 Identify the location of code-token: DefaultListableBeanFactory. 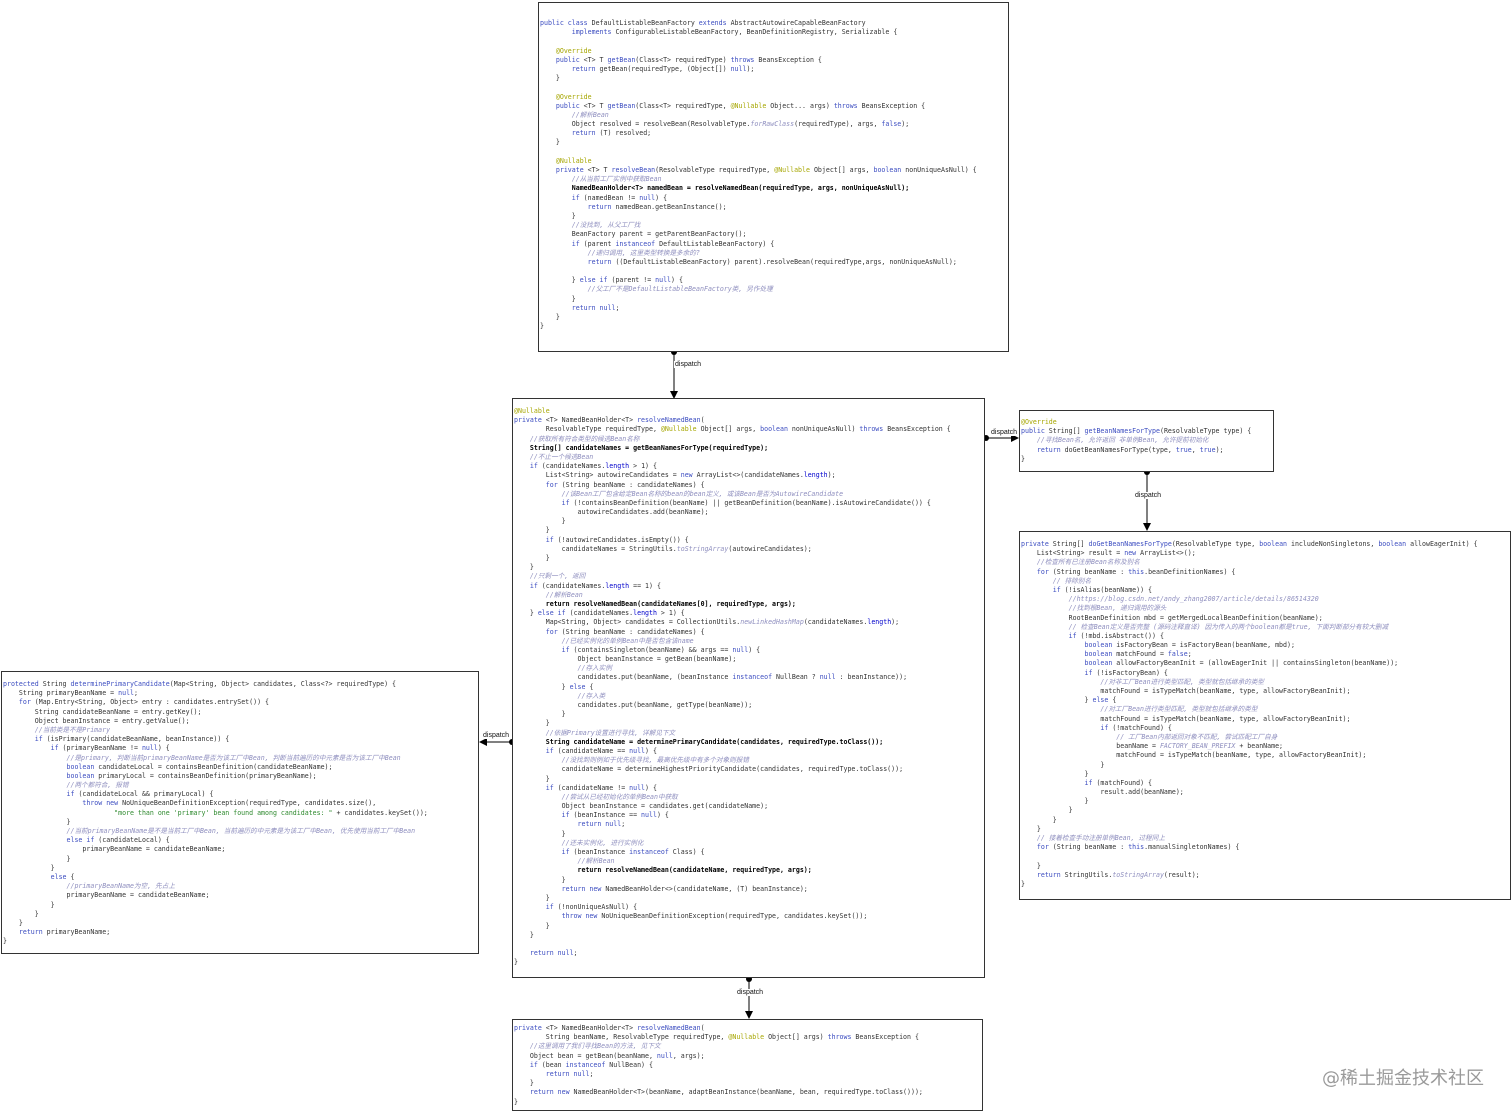
(645, 23).